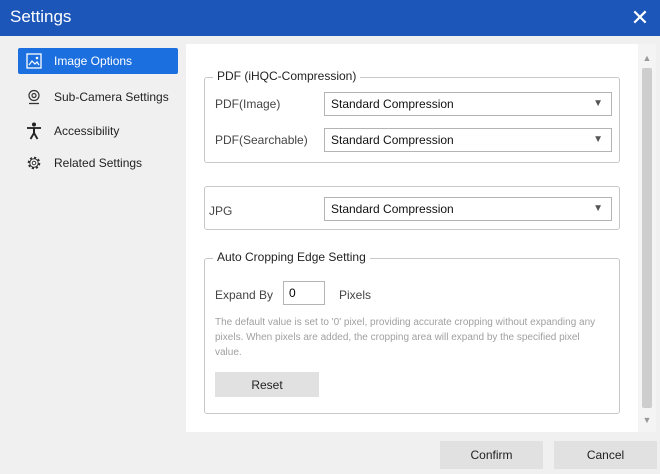 Image resolution: width=660 pixels, height=474 pixels. Describe the element at coordinates (41, 16) in the screenshot. I see `window-title: Settings` at that location.